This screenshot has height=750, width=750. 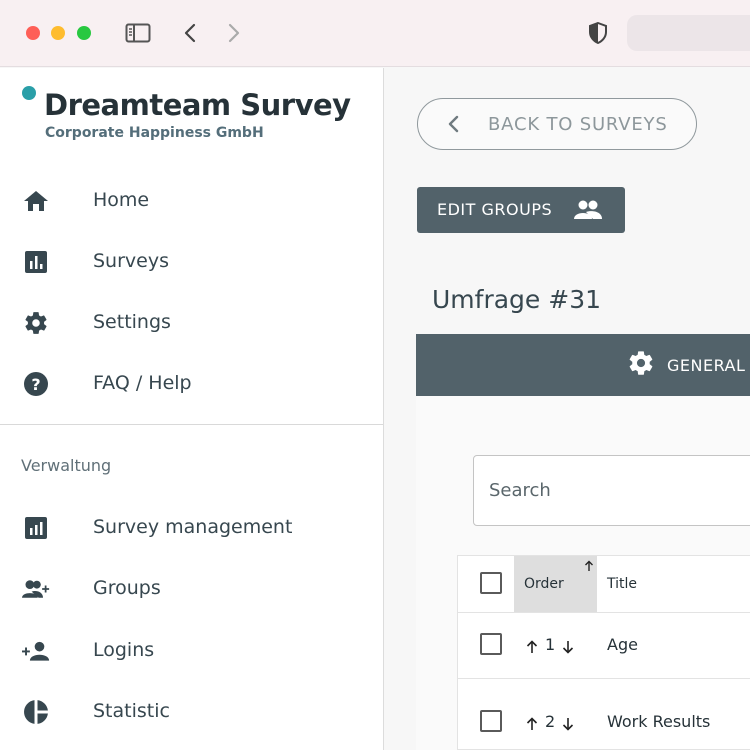 What do you see at coordinates (191, 200) in the screenshot?
I see `sidebar-item-home: Home` at bounding box center [191, 200].